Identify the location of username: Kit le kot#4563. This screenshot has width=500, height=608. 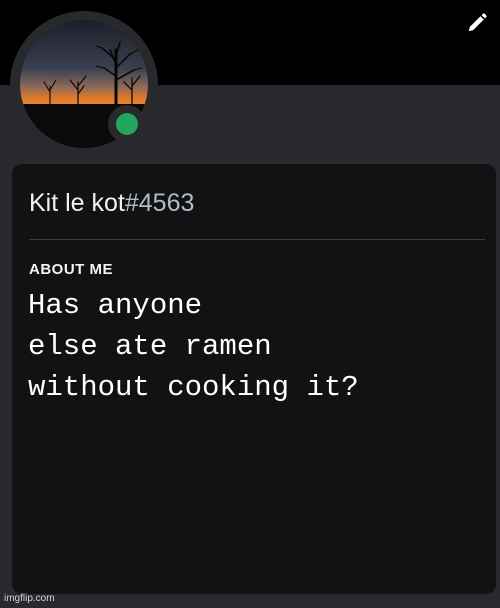
(111, 203).